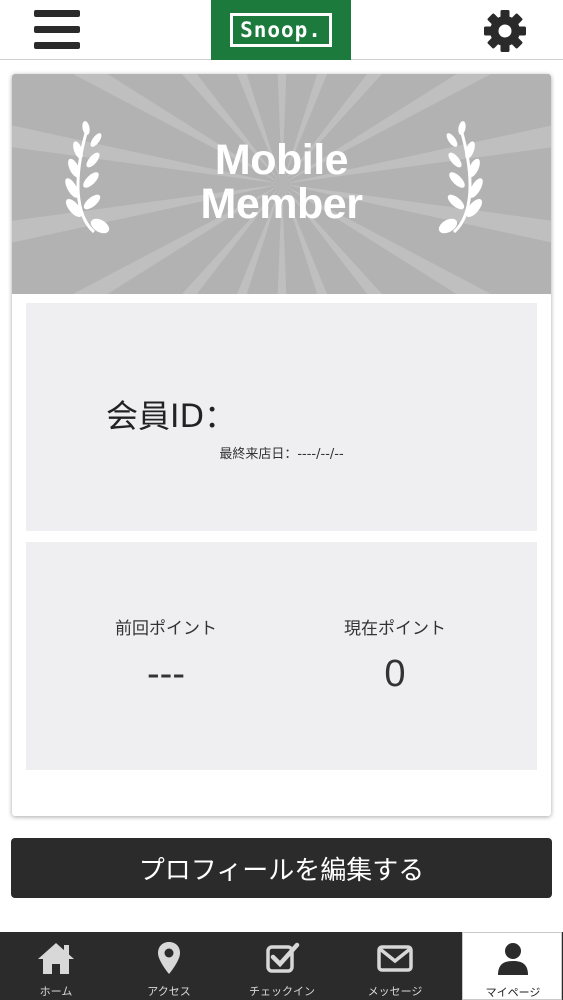  I want to click on edit-profile-button: プロフィールを編集する, so click(281, 868).